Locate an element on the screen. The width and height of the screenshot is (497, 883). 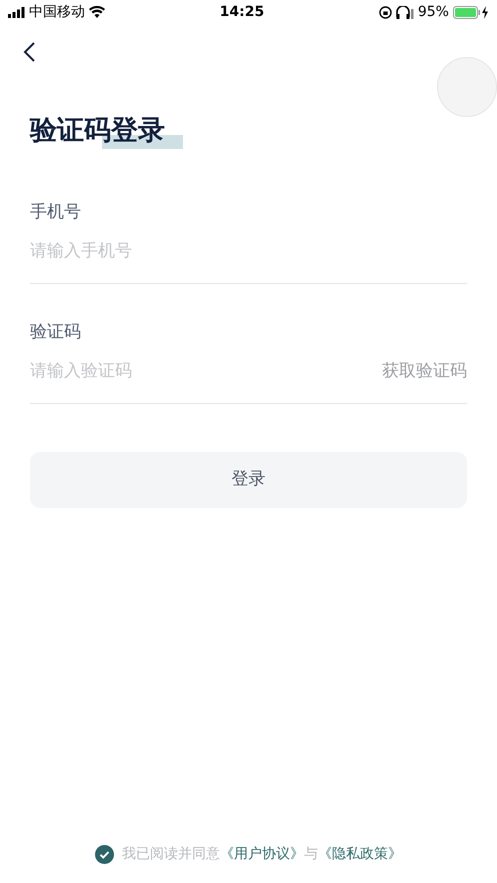
page-title: 验证码登录 is located at coordinates (97, 131).